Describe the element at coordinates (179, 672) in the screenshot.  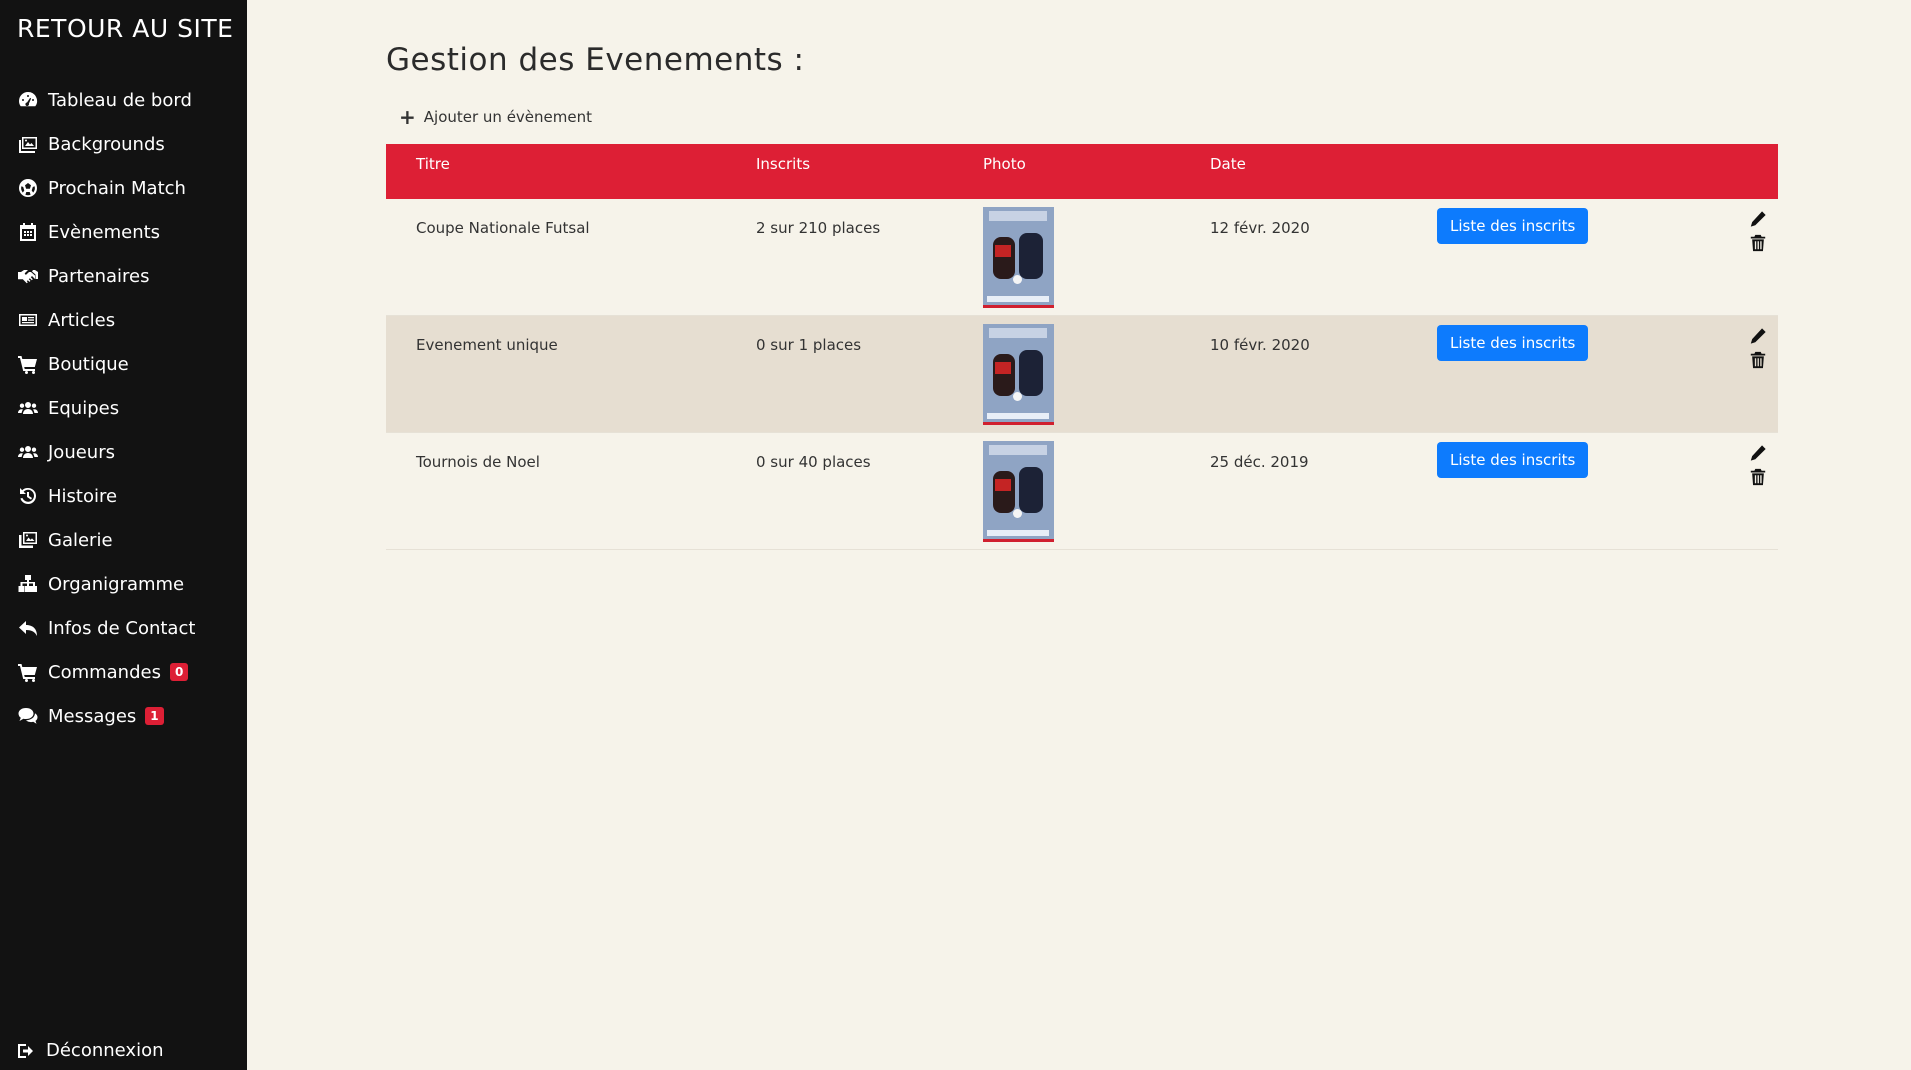
I see `orders-count-badge: 0` at that location.